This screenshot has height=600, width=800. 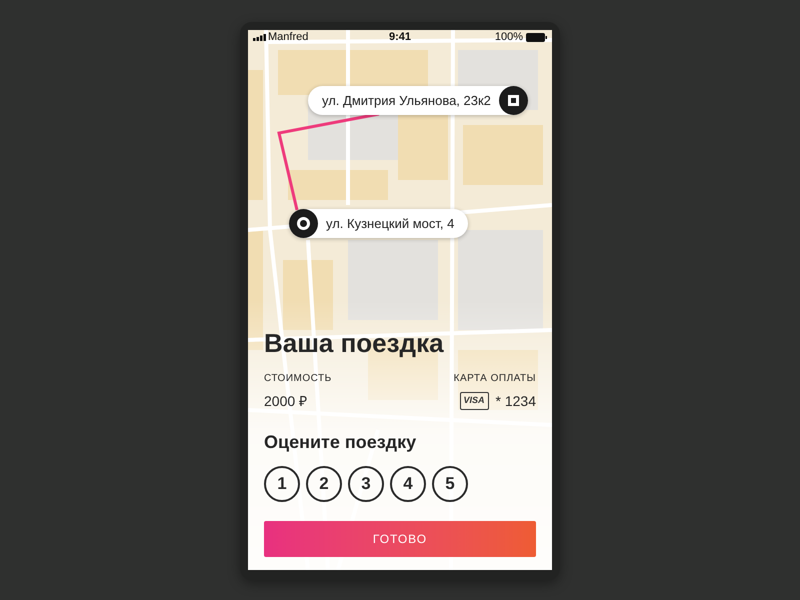 I want to click on done-button: ГОТОВО, so click(x=400, y=539).